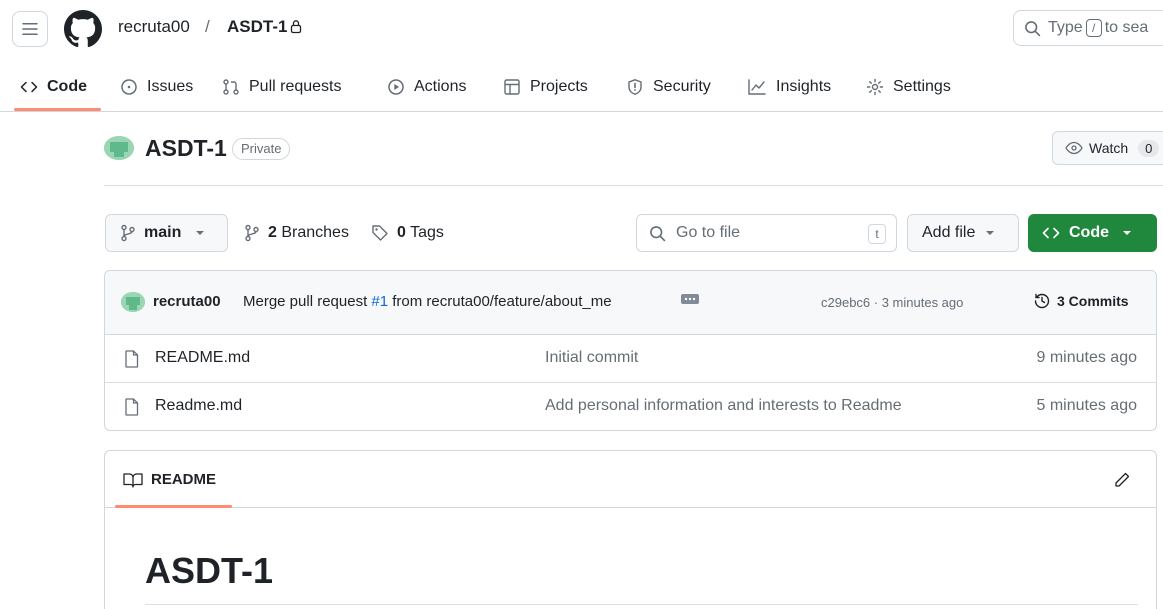  I want to click on code-button-label: Code, so click(1089, 232).